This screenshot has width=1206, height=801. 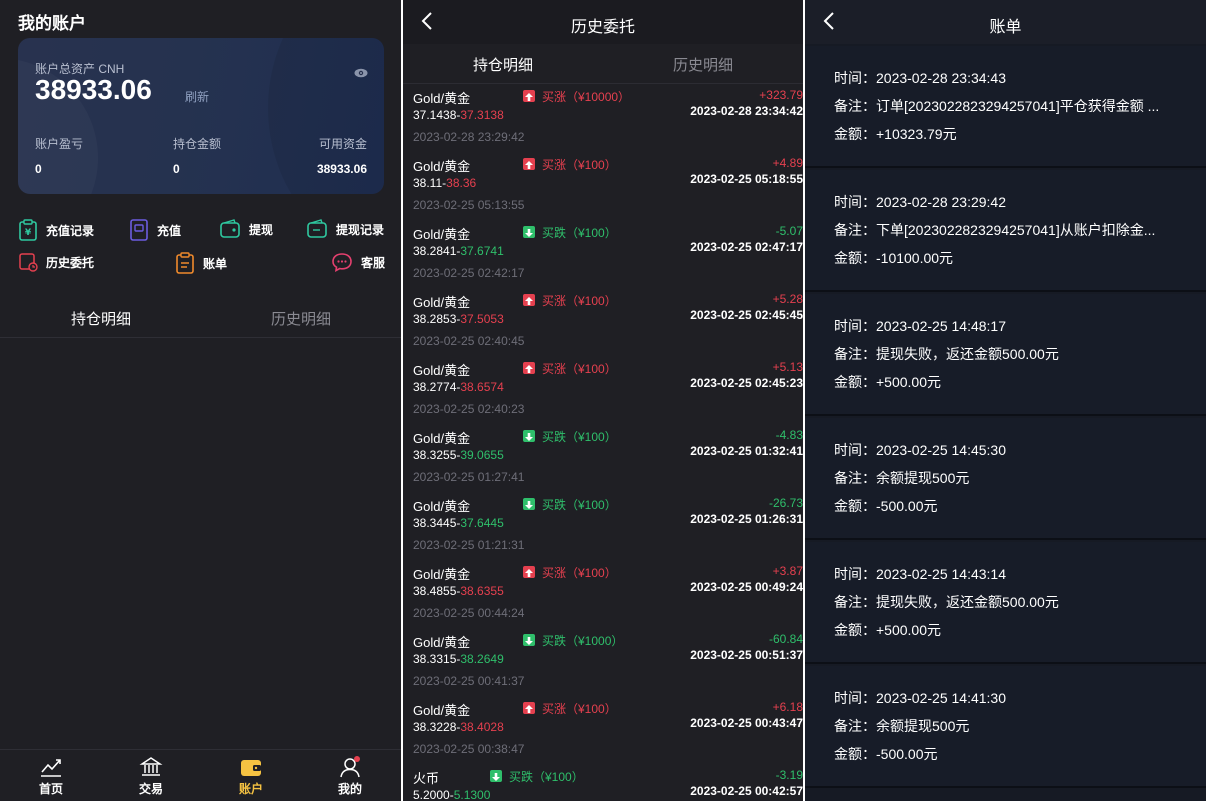 I want to click on record-profit: -4.83, so click(x=789, y=435).